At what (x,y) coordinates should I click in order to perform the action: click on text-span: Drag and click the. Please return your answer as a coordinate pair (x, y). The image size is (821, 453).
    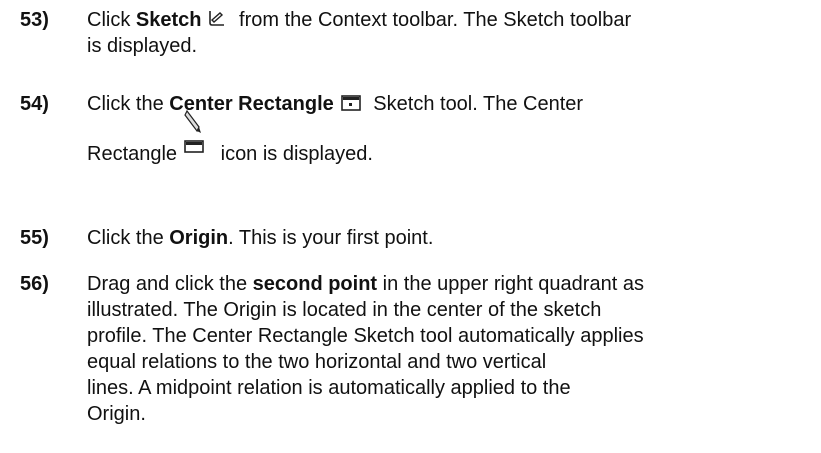
    Looking at the image, I should click on (170, 284).